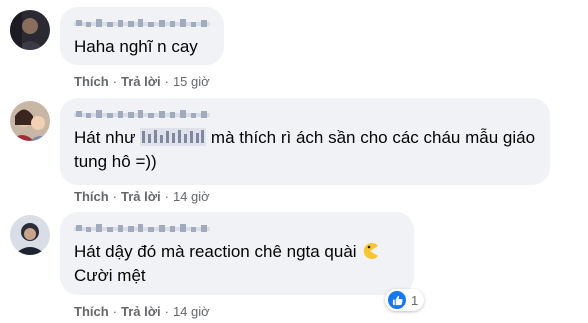  Describe the element at coordinates (397, 300) in the screenshot. I see `thumbs-up-icon` at that location.